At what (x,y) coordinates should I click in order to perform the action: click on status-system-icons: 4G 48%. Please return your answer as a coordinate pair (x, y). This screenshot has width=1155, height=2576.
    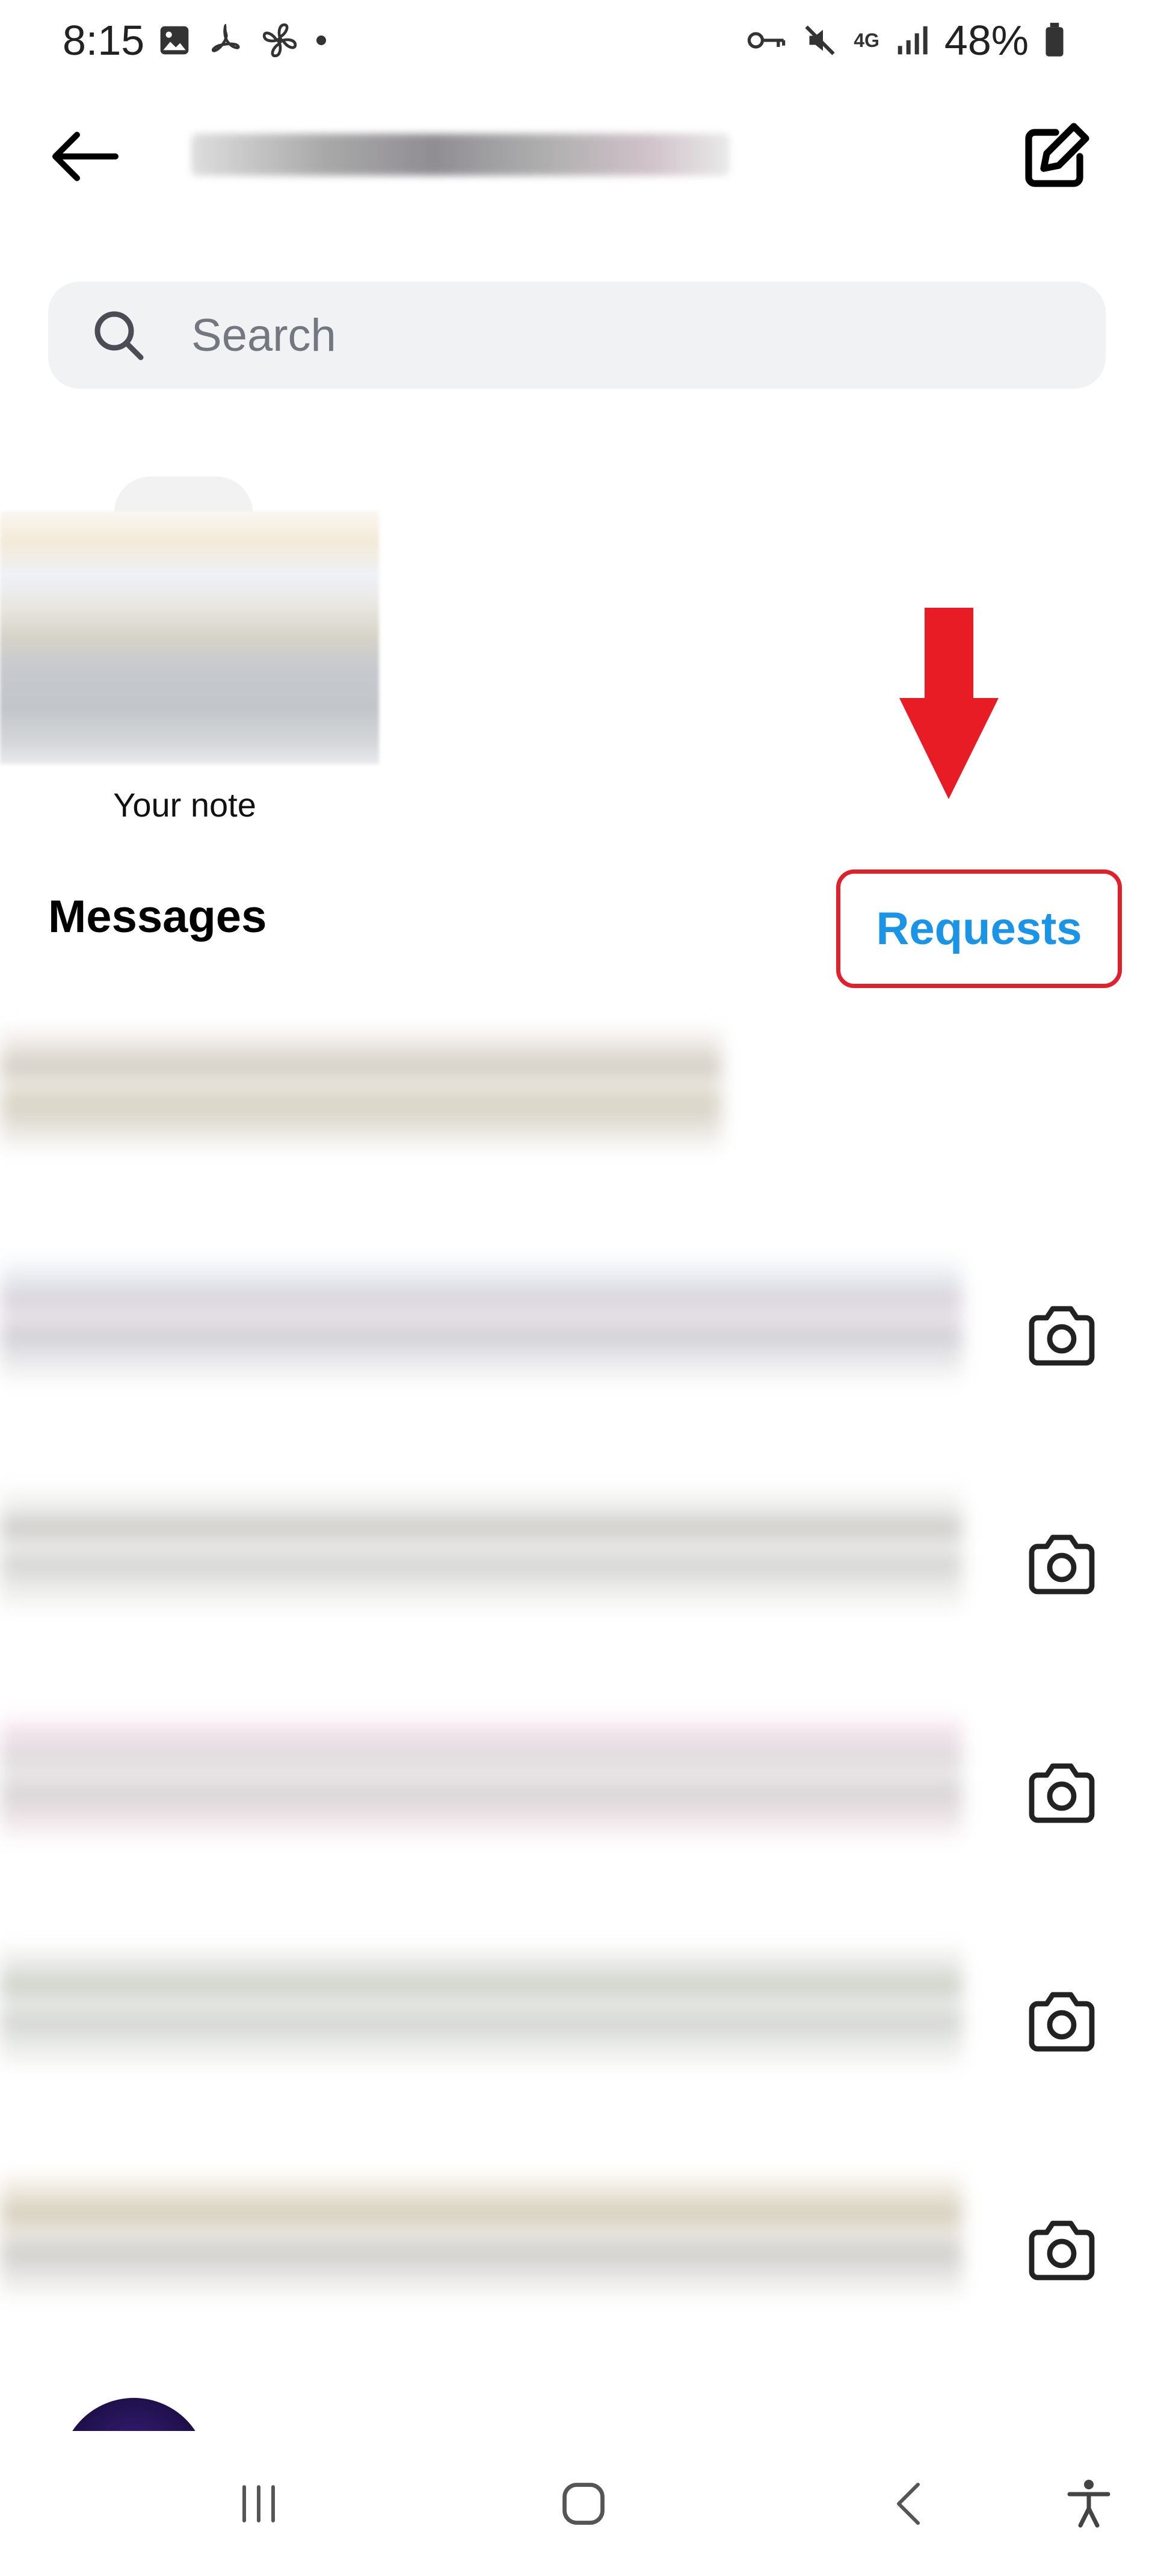
    Looking at the image, I should click on (906, 40).